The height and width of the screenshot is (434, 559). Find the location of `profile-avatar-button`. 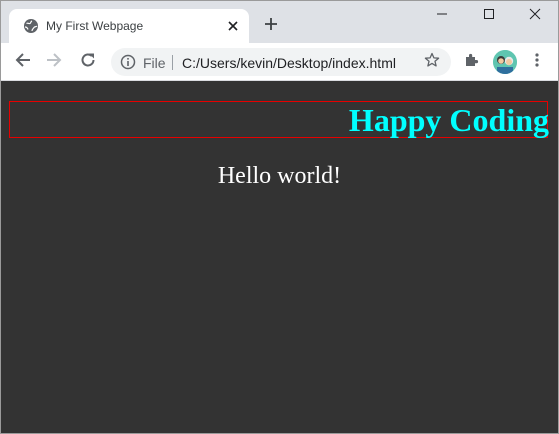

profile-avatar-button is located at coordinates (505, 62).